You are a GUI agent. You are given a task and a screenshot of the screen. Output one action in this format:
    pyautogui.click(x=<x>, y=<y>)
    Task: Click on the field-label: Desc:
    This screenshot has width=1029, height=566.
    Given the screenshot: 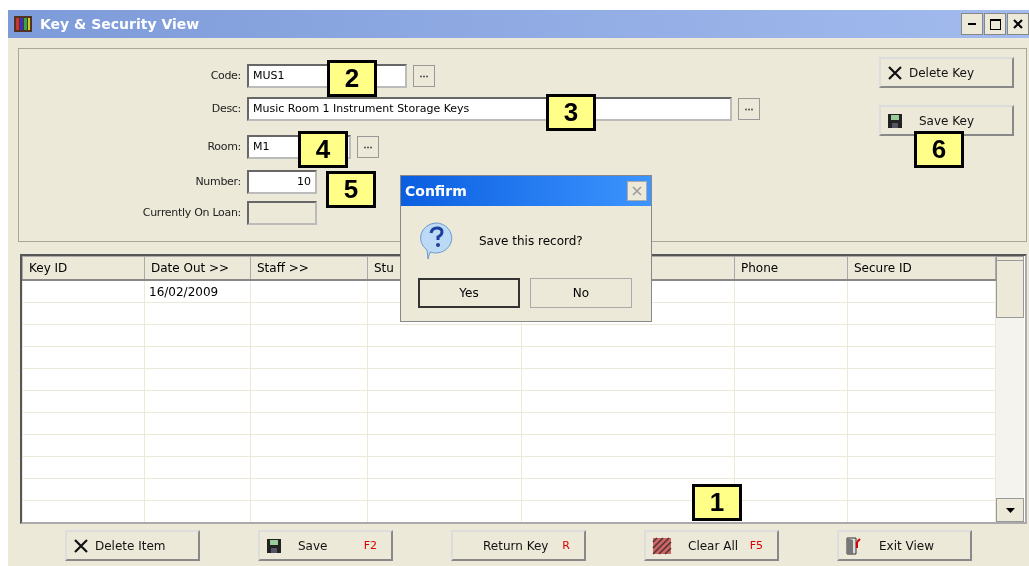 What is the action you would take?
    pyautogui.click(x=225, y=108)
    